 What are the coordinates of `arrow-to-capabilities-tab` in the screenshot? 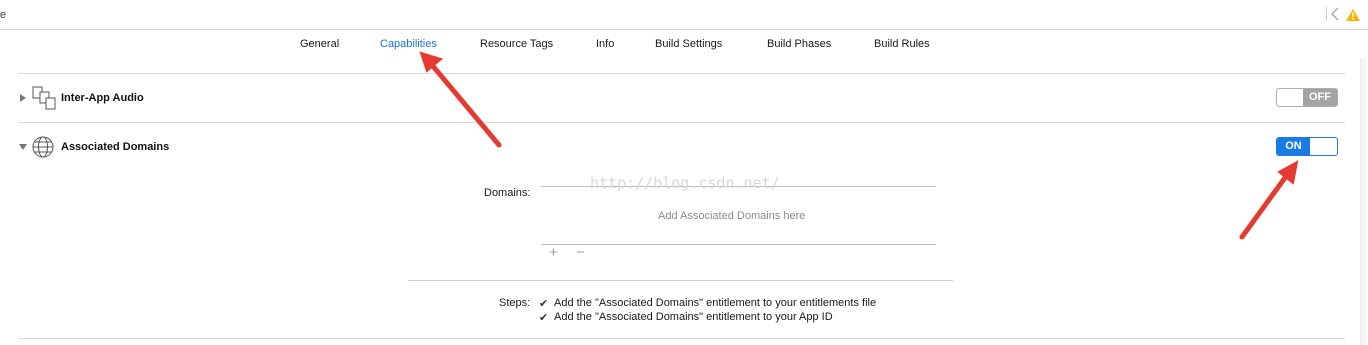 It's located at (460, 99).